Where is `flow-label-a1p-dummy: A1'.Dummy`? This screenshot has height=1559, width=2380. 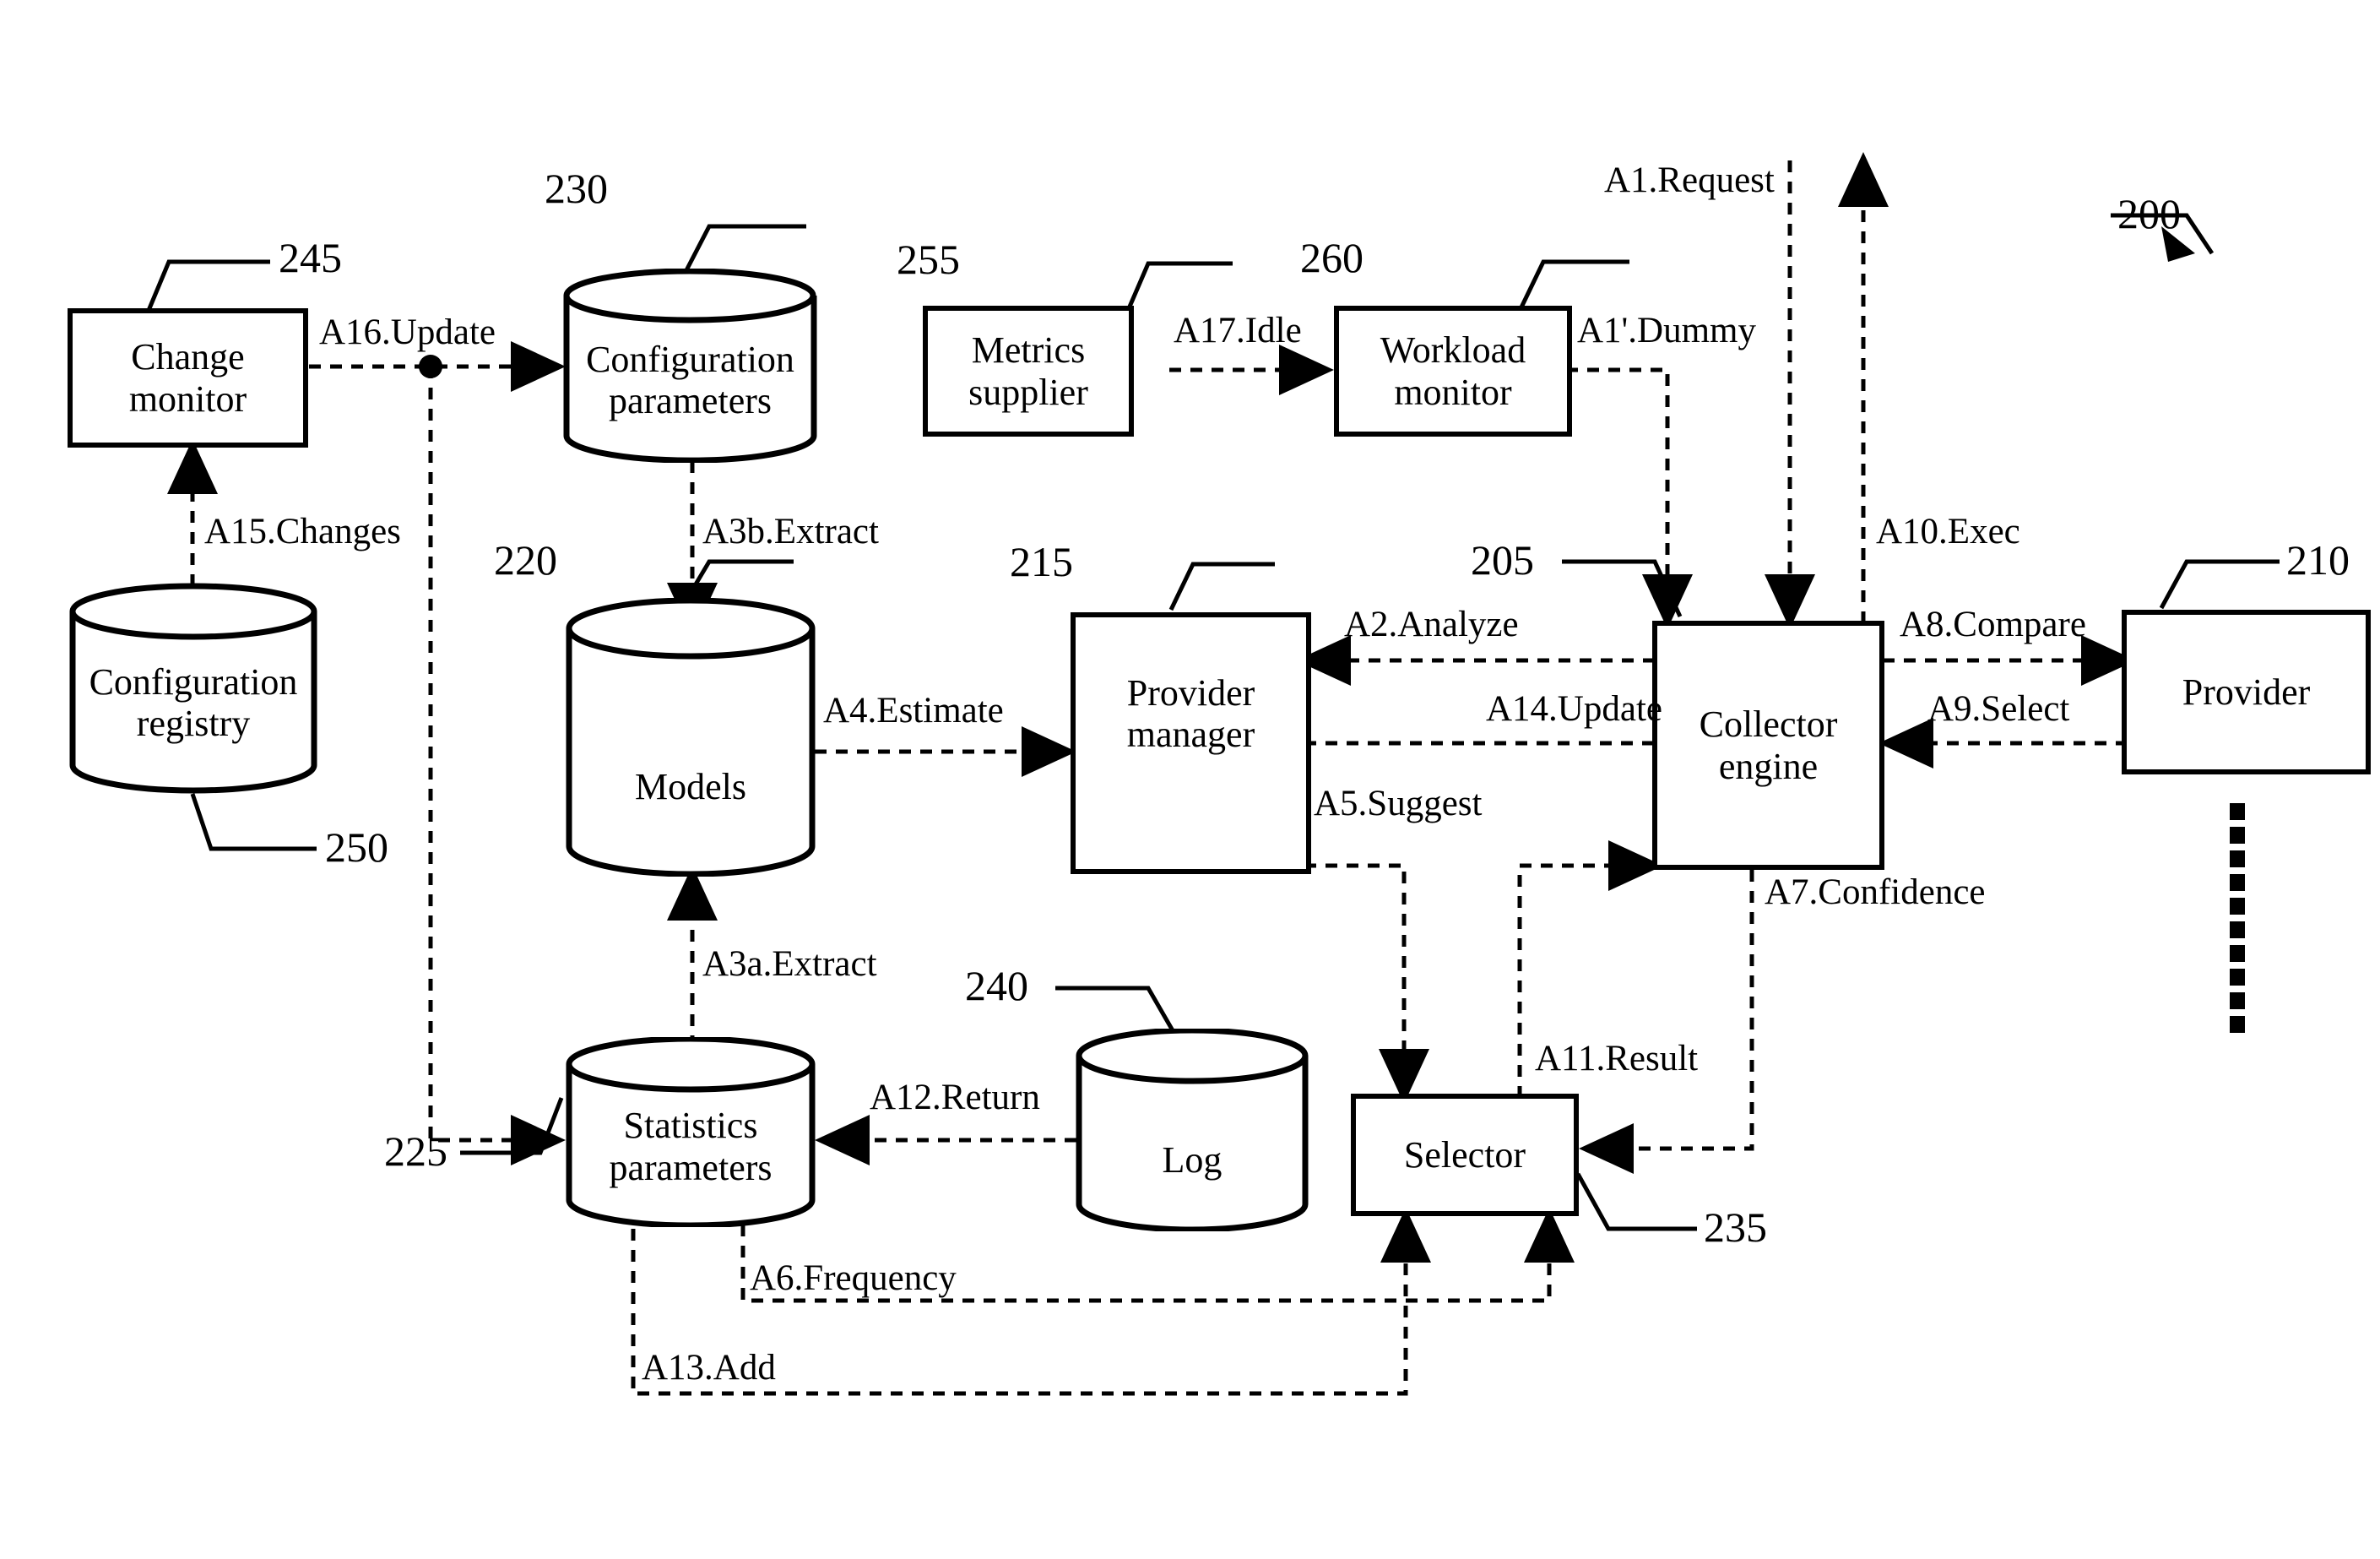 flow-label-a1p-dummy: A1'.Dummy is located at coordinates (1666, 330).